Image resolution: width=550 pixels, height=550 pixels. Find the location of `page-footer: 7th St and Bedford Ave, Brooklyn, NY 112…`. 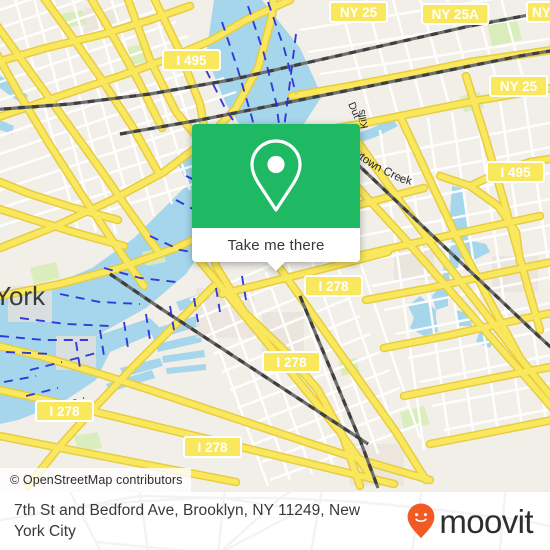

page-footer: 7th St and Bedford Ave, Brooklyn, NY 112… is located at coordinates (275, 521).